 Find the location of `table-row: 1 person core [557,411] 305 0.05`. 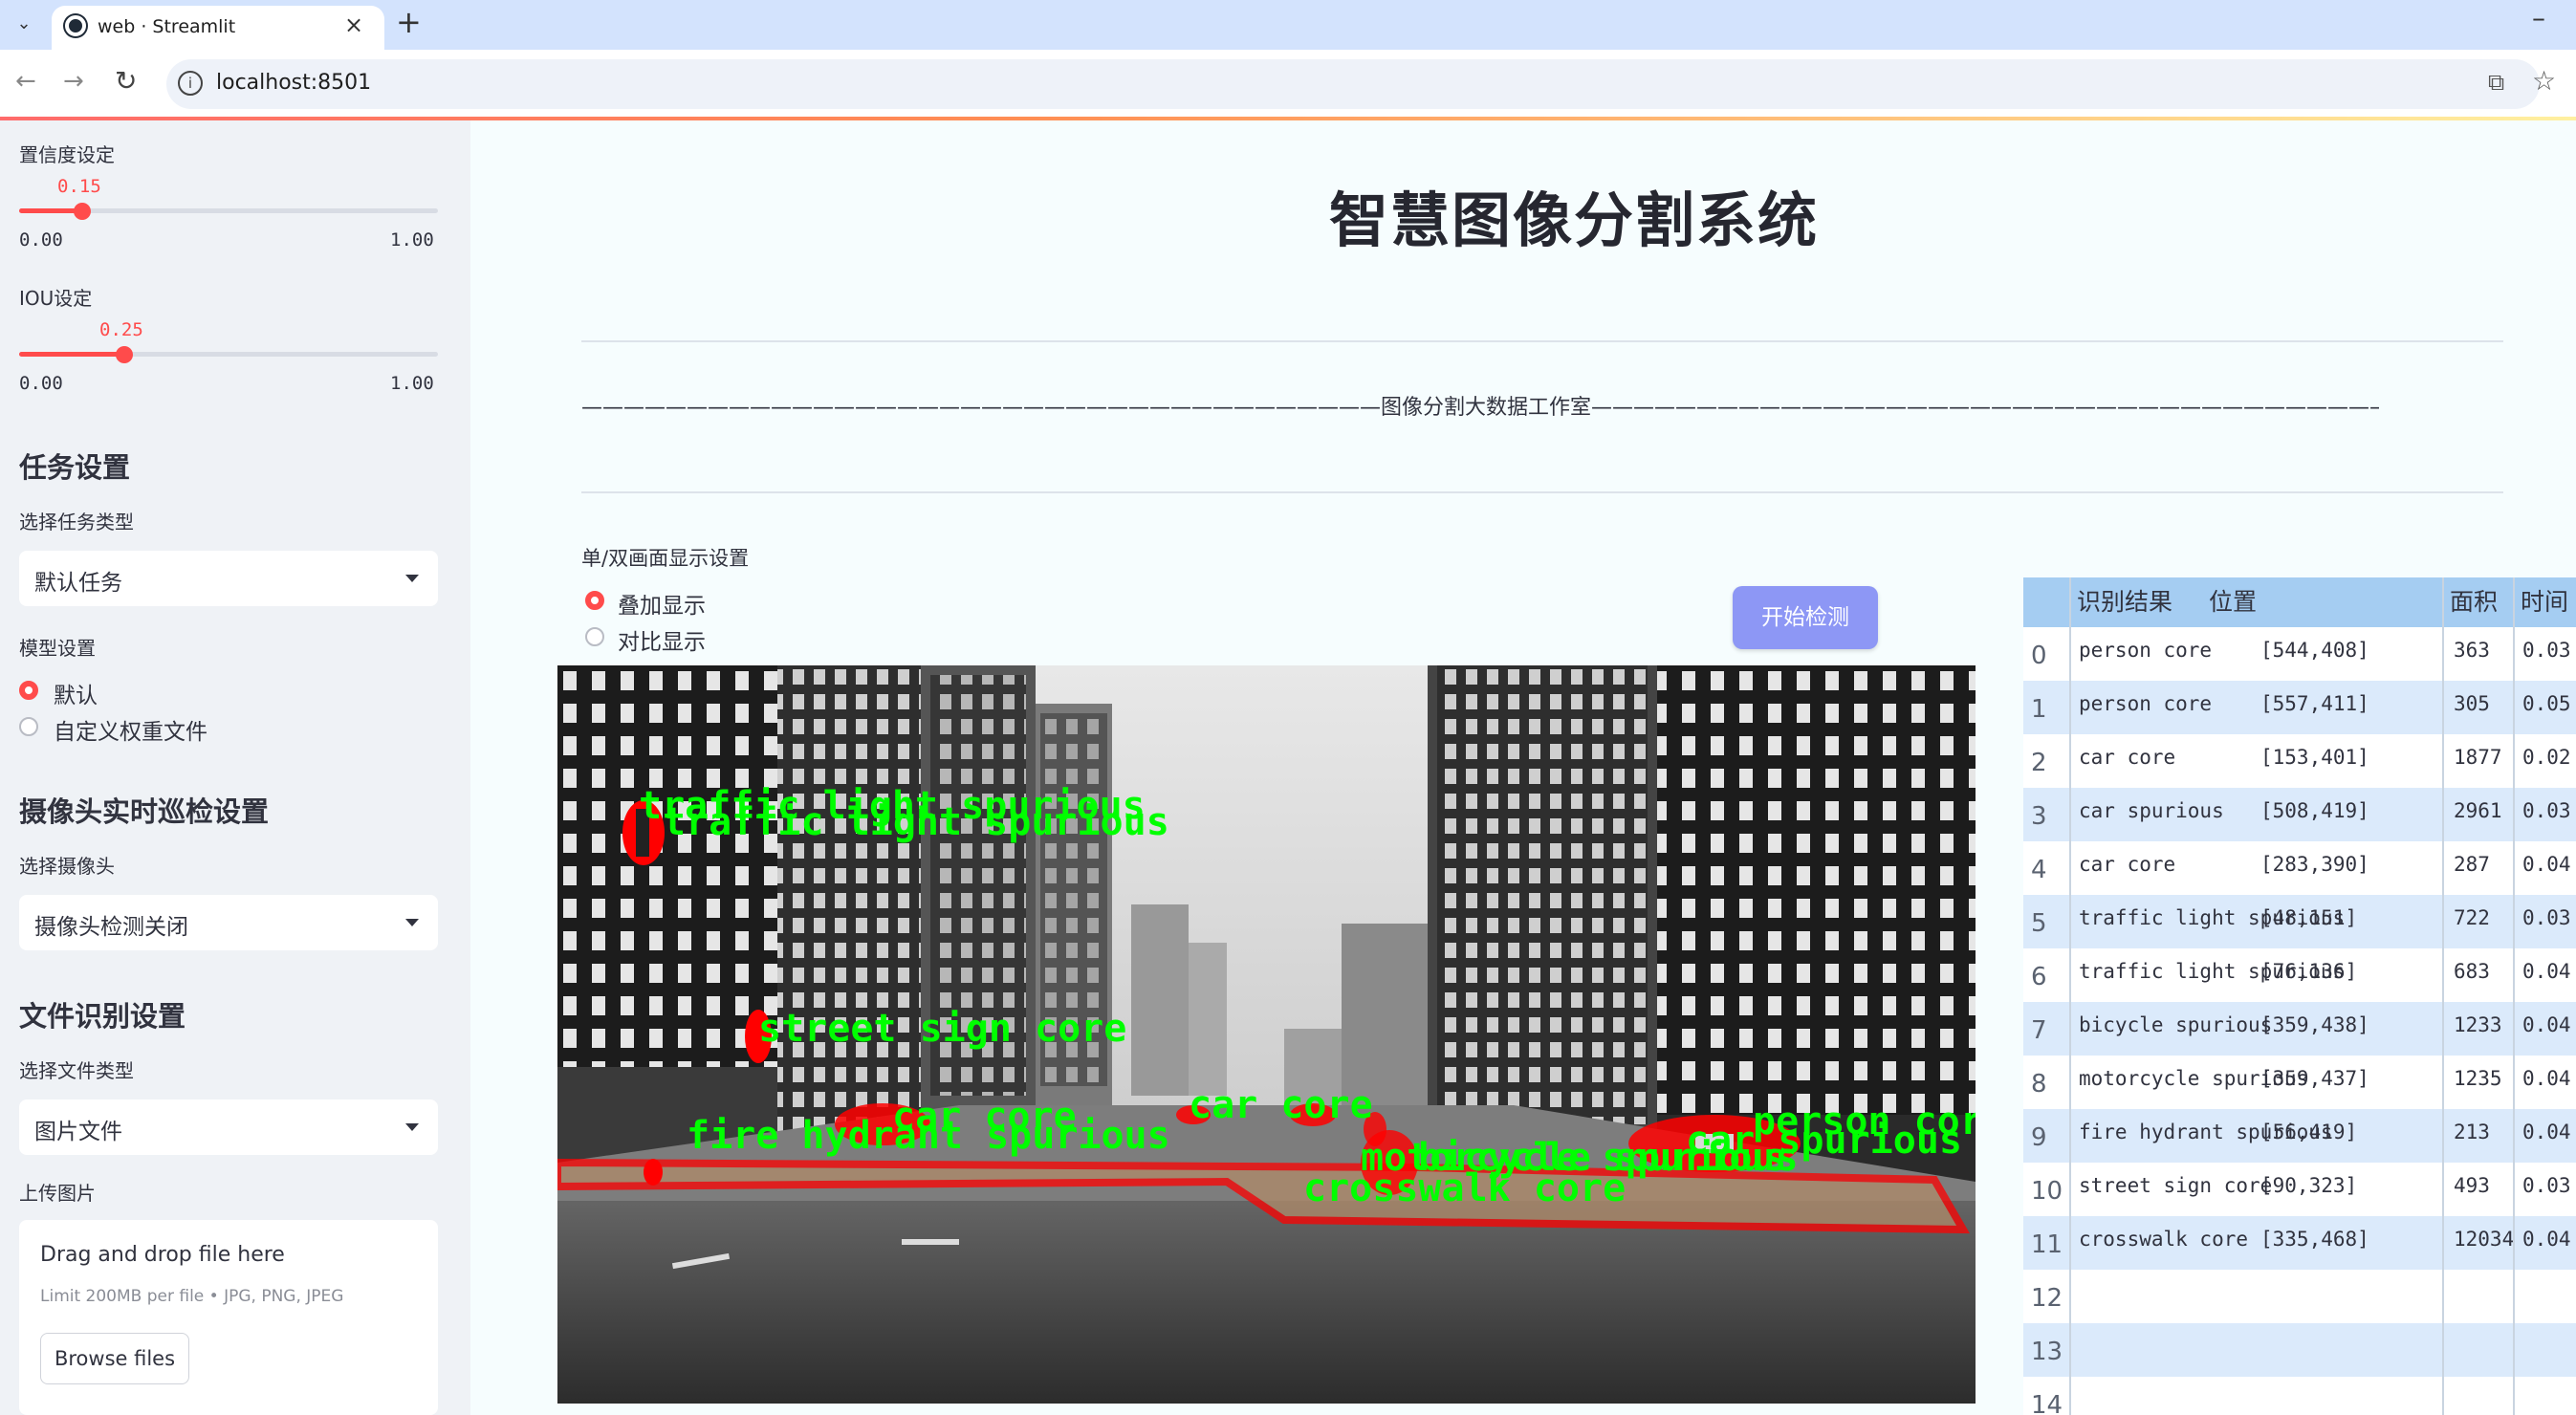

table-row: 1 person core [557,411] 305 0.05 is located at coordinates (2299, 708).